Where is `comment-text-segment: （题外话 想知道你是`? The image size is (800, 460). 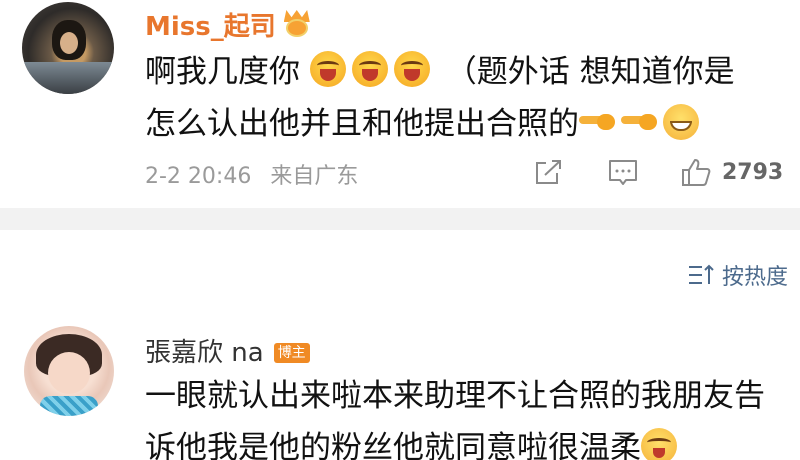 comment-text-segment: （题外话 想知道你是 is located at coordinates (590, 72).